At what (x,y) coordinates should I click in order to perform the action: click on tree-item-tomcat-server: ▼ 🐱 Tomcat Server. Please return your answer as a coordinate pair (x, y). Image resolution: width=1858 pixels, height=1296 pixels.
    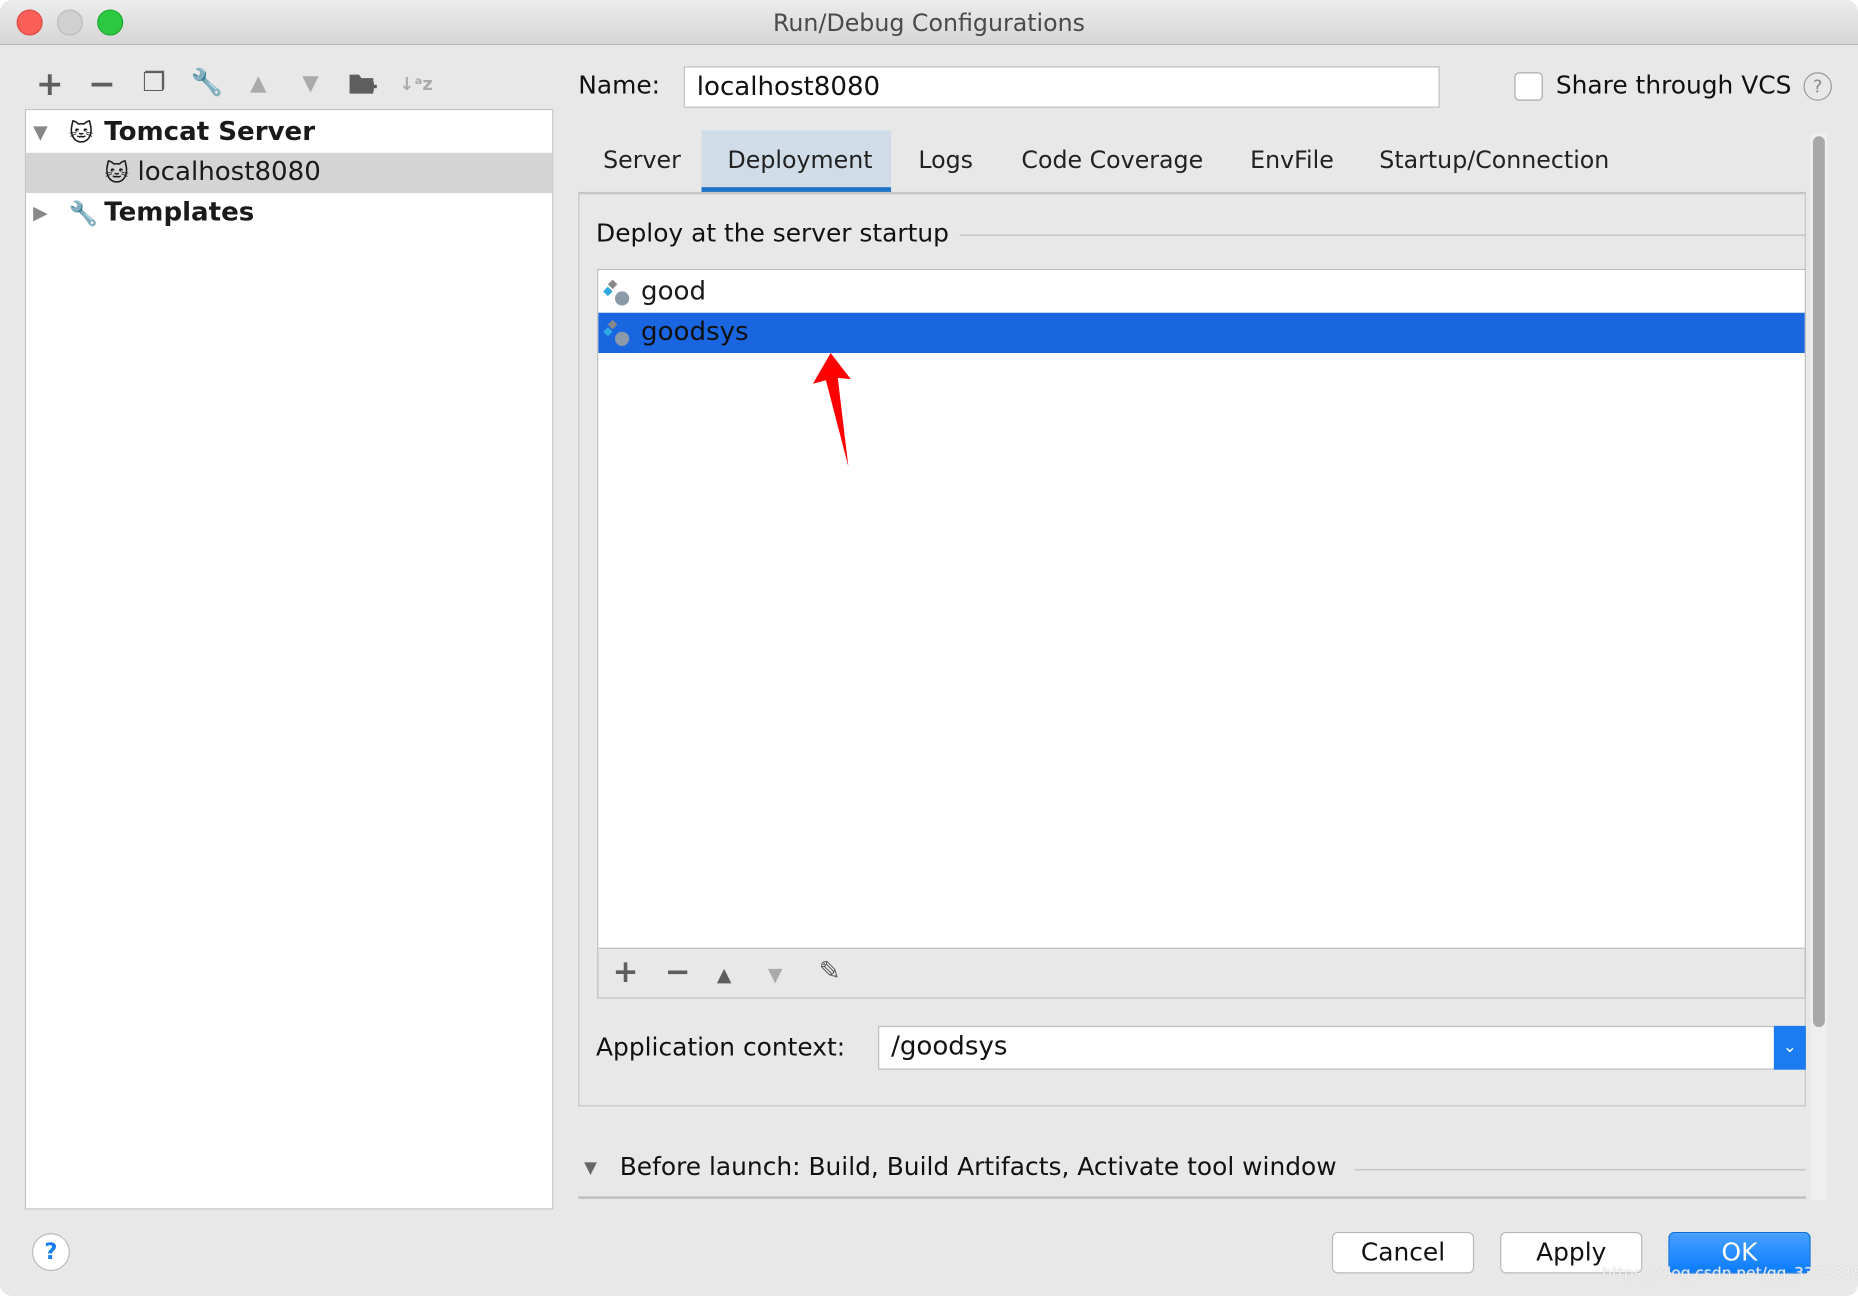
    Looking at the image, I should click on (289, 133).